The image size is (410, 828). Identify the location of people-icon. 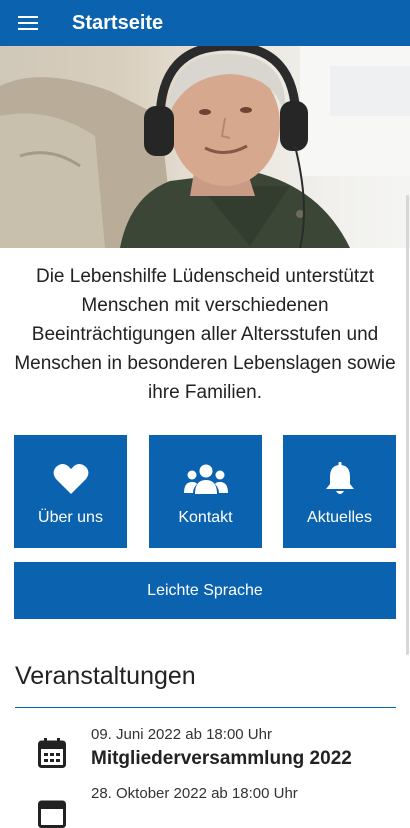
(205, 479).